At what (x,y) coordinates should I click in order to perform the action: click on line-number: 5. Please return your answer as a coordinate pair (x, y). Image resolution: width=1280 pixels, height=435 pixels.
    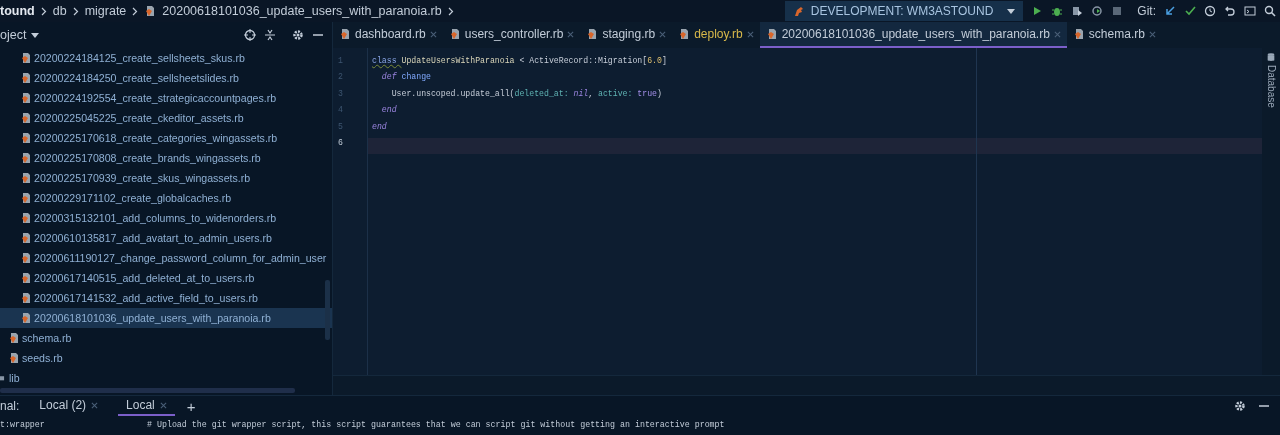
    Looking at the image, I should click on (340, 127).